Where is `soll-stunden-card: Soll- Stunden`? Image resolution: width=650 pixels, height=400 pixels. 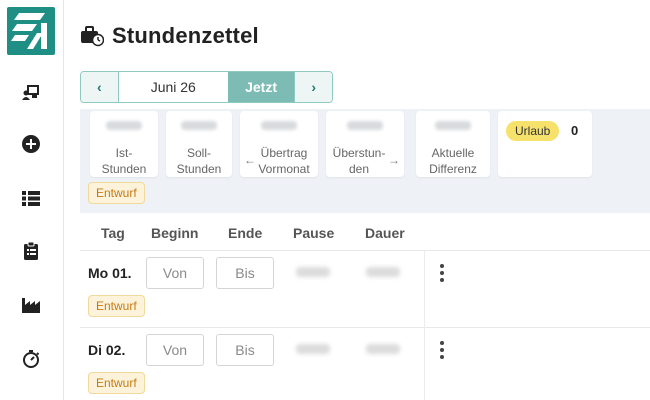 soll-stunden-card: Soll- Stunden is located at coordinates (199, 144).